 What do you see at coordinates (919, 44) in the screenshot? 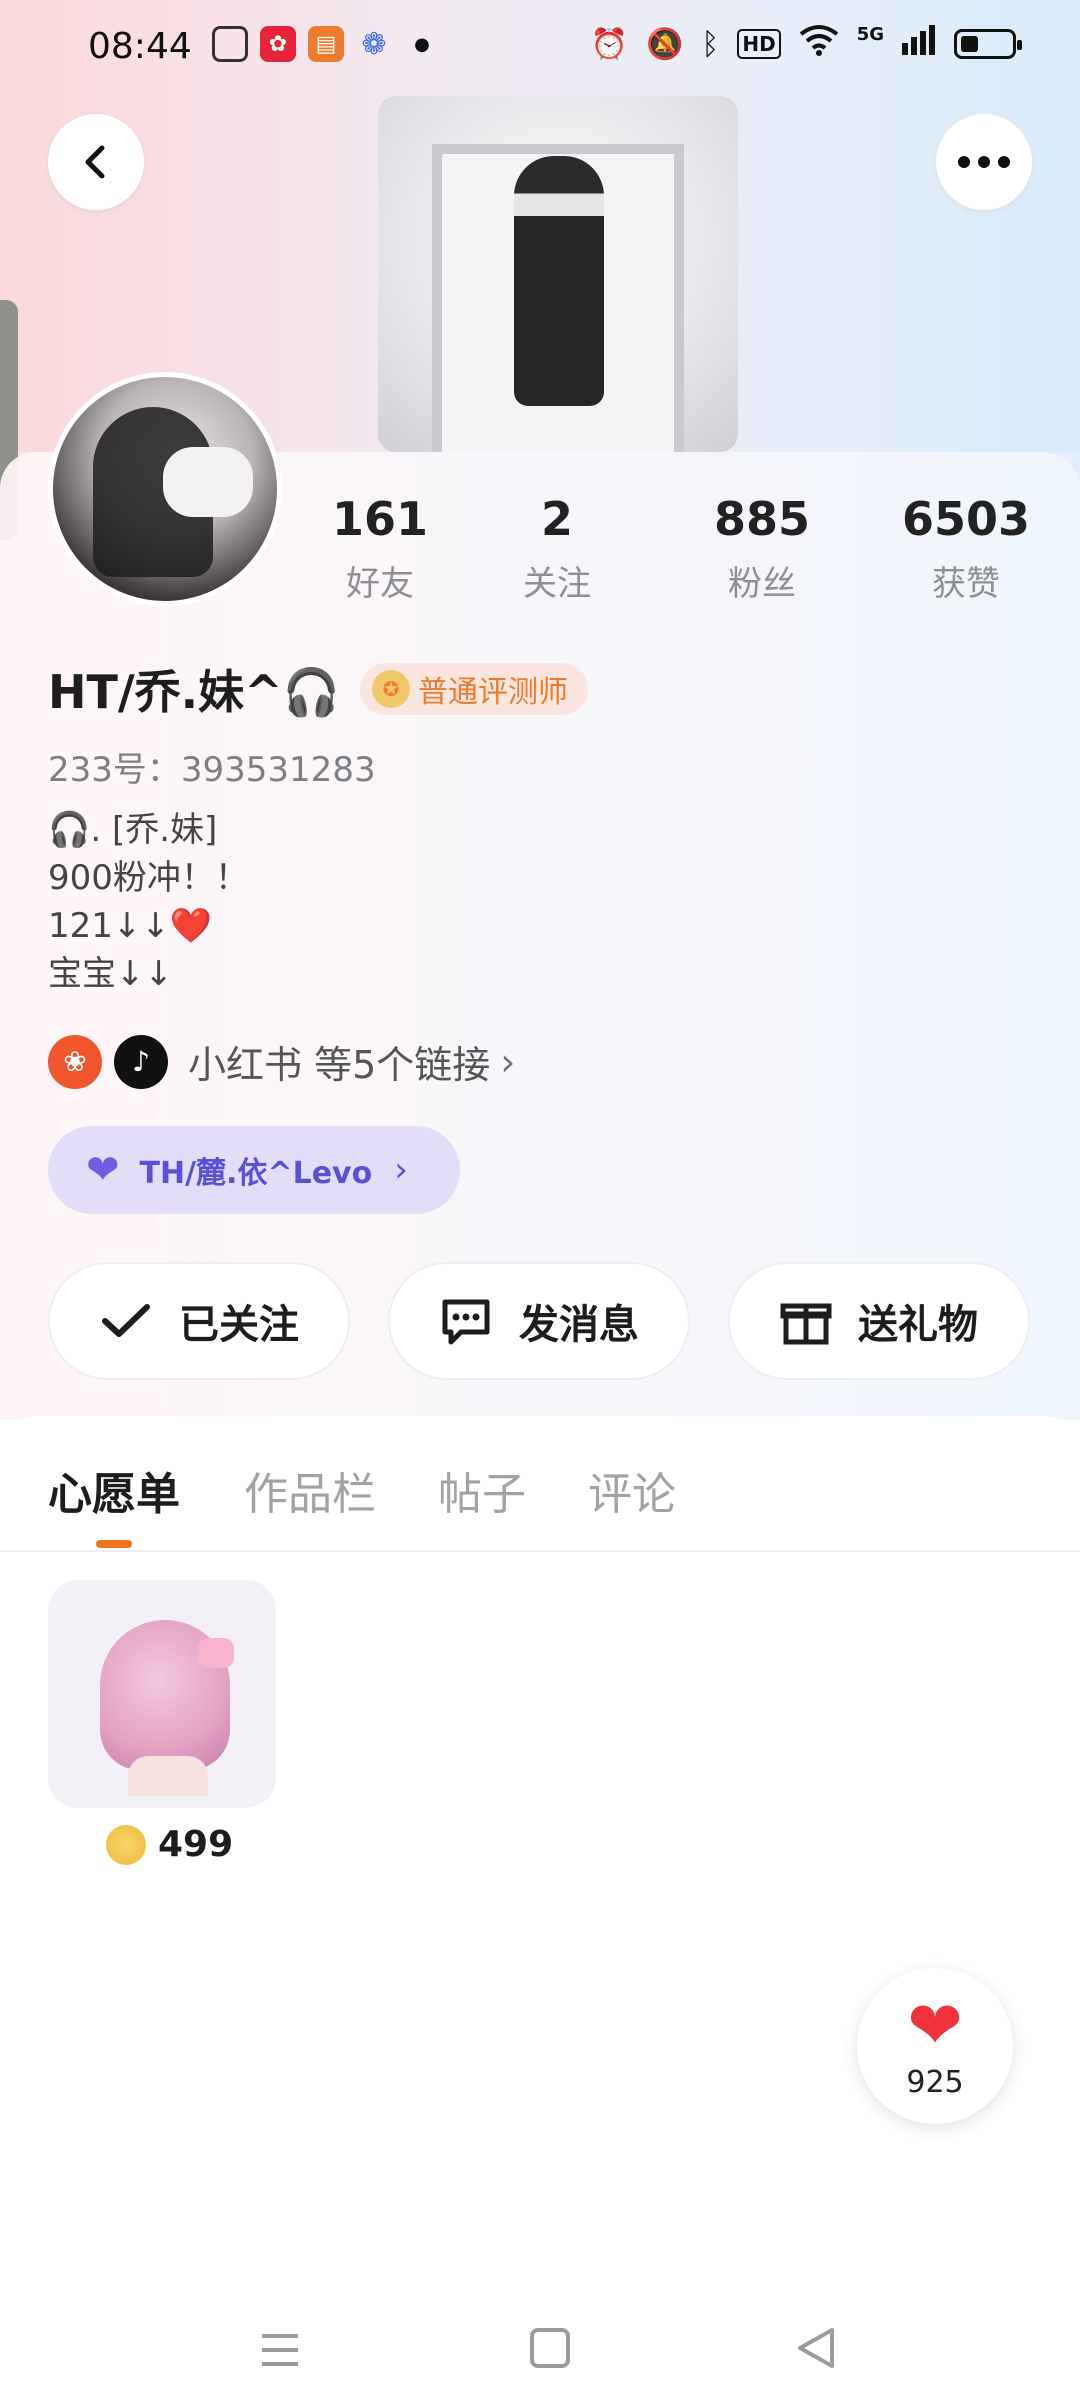
I see `signal-icon` at bounding box center [919, 44].